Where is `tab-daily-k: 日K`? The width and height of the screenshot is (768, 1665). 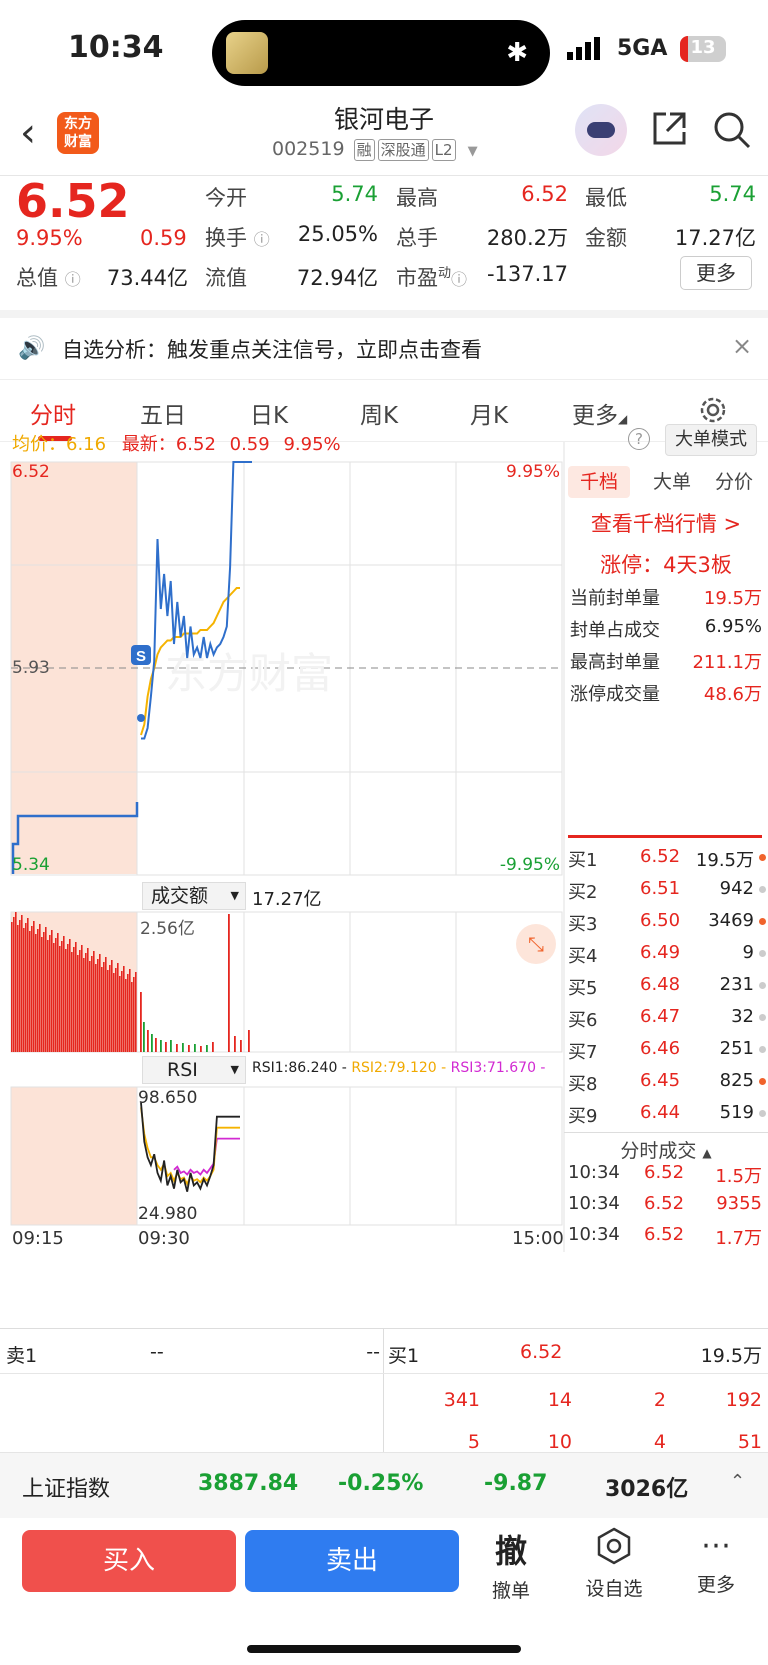
tab-daily-k: 日K is located at coordinates (269, 413).